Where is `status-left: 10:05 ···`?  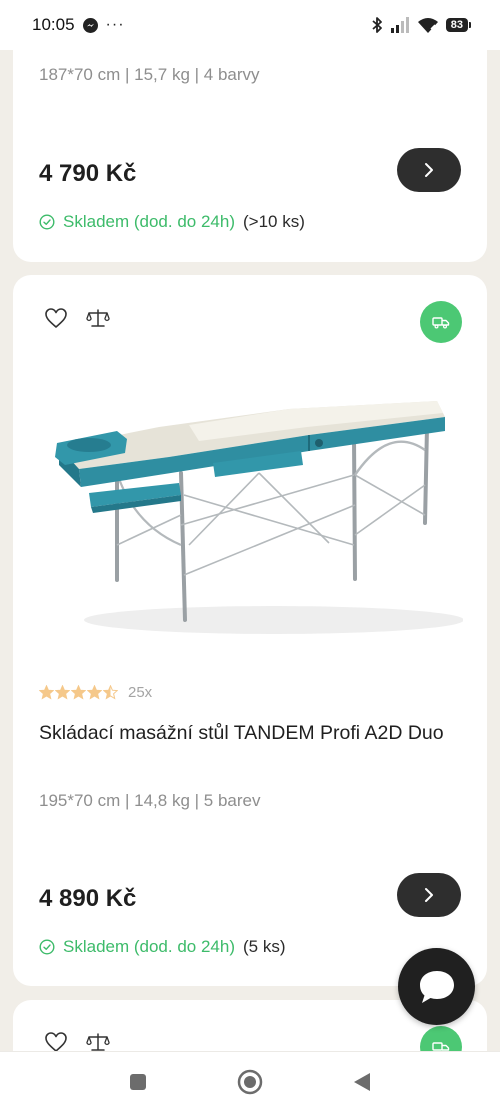
status-left: 10:05 ··· is located at coordinates (78, 25).